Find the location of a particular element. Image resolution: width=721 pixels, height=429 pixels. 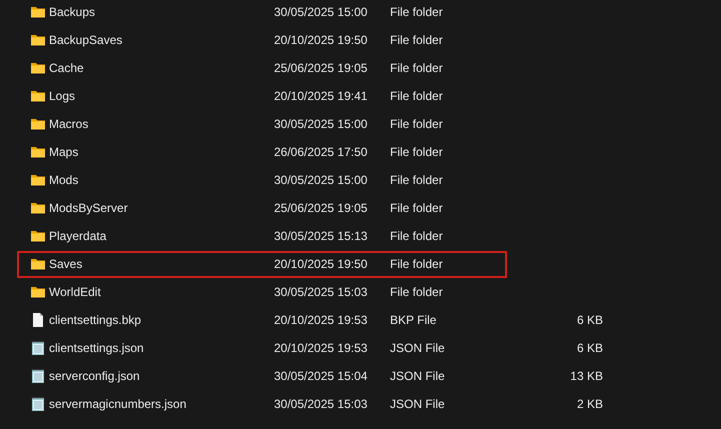

file-name: clientsettings.json is located at coordinates (160, 348).